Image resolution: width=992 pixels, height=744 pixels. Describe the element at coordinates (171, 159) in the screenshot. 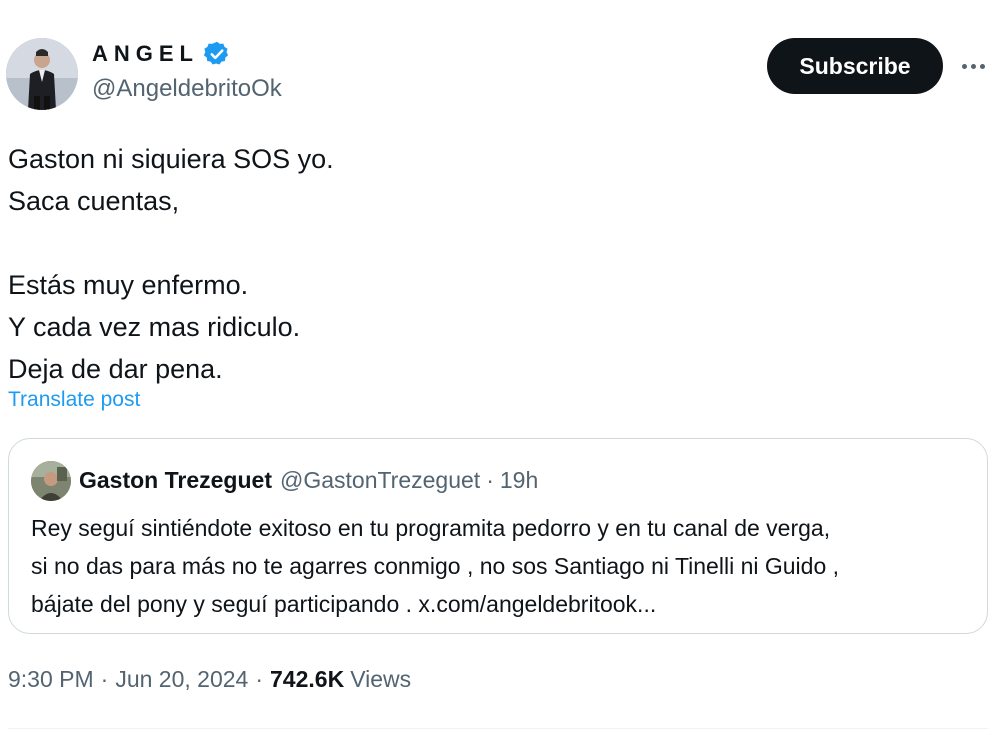

I see `tweet-line: Gaston ni siquiera SOS yo.` at that location.